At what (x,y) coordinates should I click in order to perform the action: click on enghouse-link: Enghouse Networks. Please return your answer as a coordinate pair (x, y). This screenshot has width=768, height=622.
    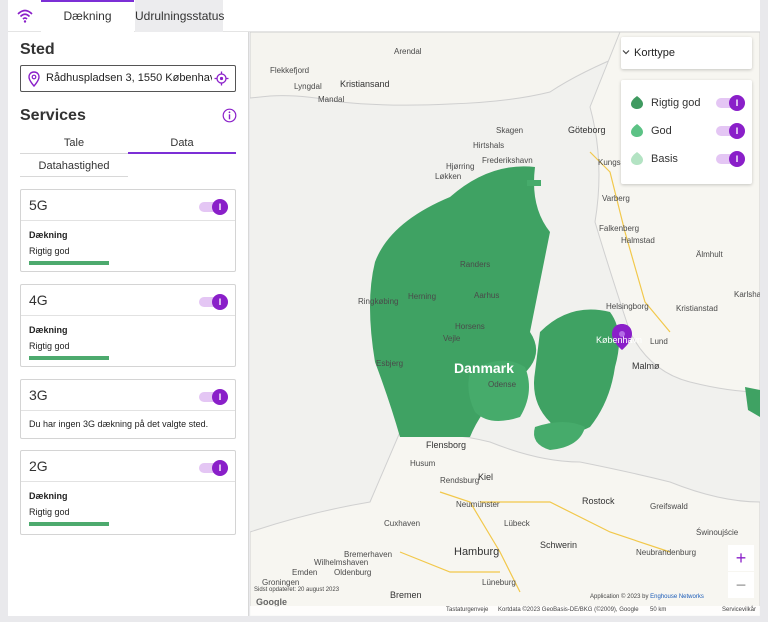
    Looking at the image, I should click on (677, 597).